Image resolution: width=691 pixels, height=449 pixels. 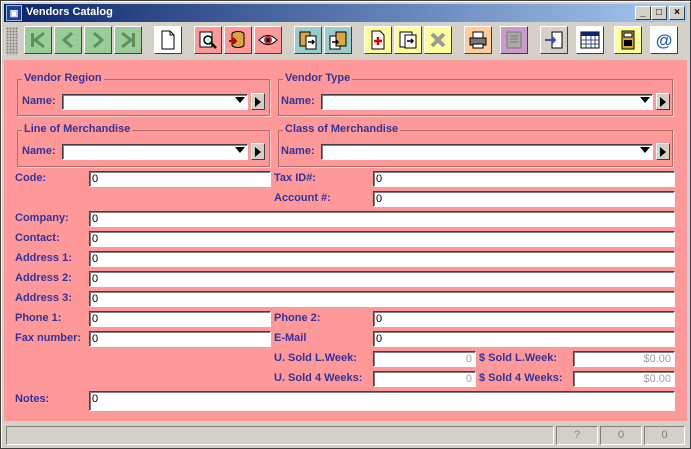 What do you see at coordinates (180, 319) in the screenshot?
I see `phone1-field: 0` at bounding box center [180, 319].